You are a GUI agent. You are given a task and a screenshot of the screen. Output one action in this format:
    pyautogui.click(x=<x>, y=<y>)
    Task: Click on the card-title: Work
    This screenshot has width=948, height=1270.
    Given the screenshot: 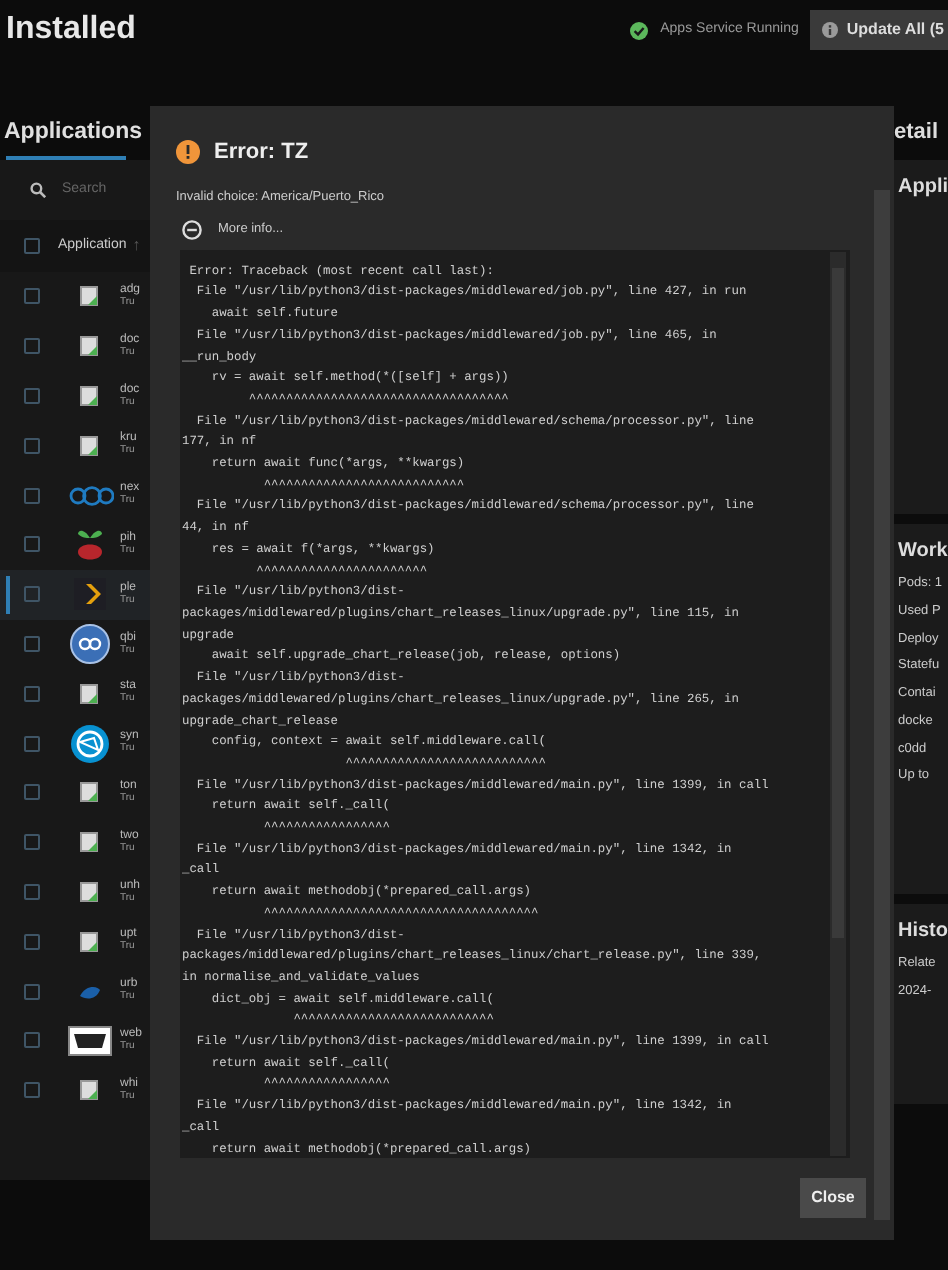 What is the action you would take?
    pyautogui.click(x=923, y=552)
    